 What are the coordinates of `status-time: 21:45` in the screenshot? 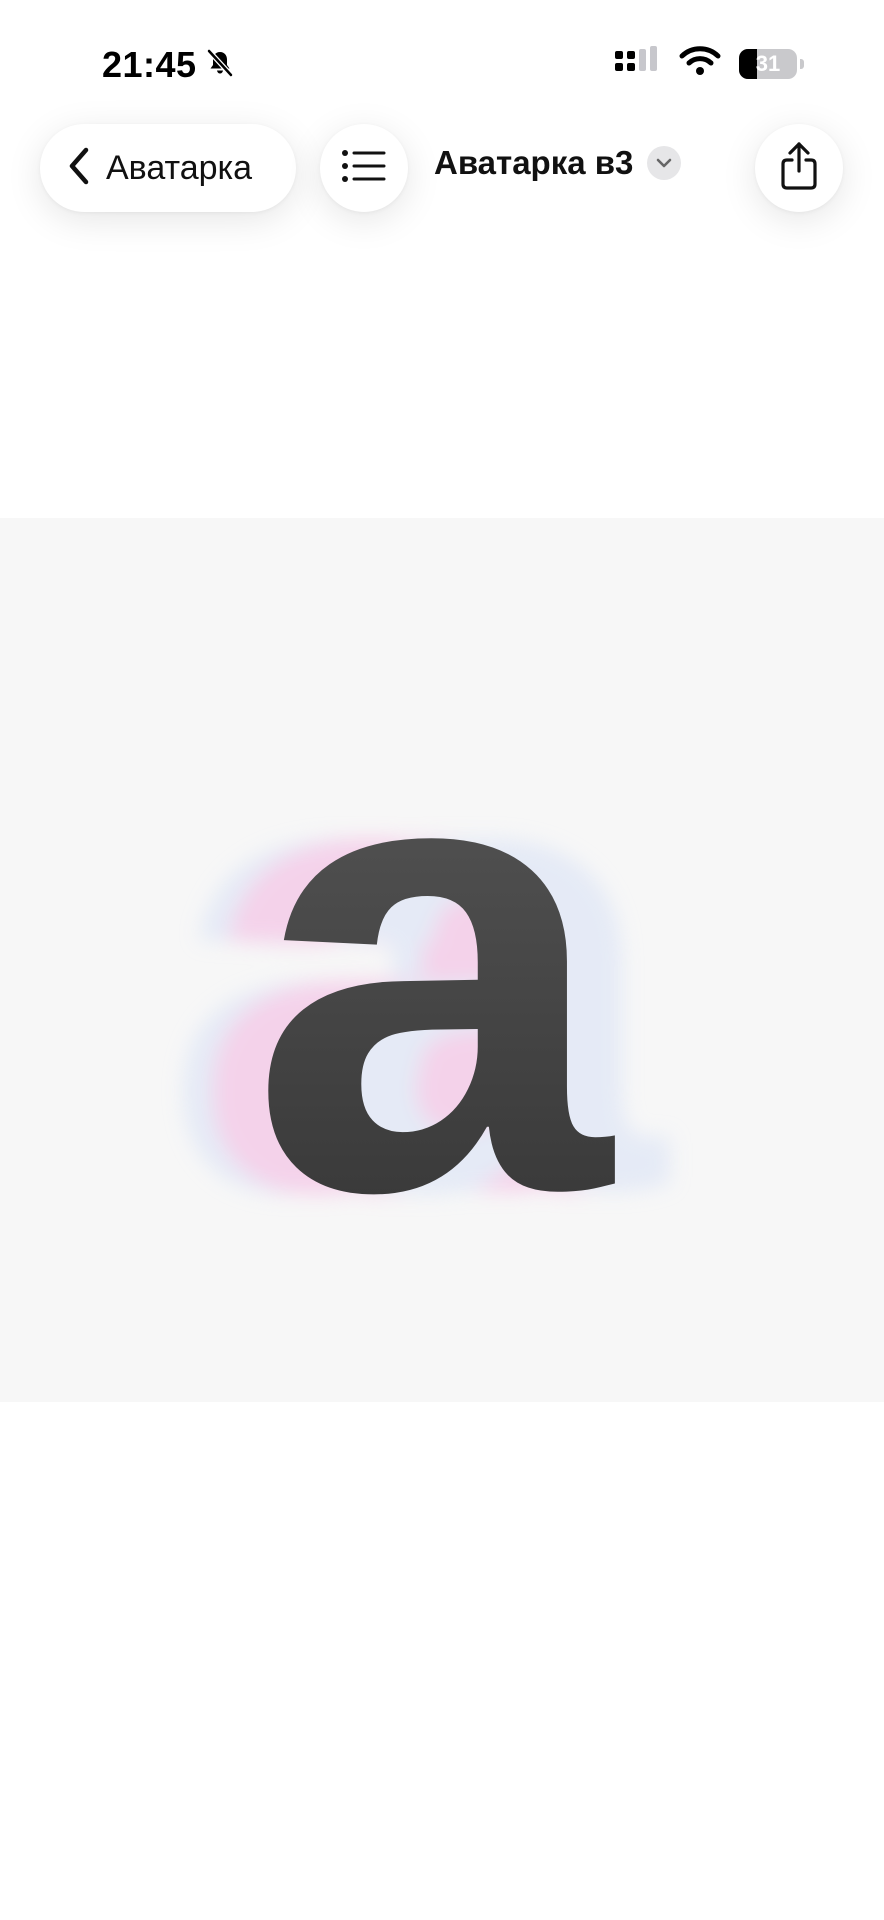 It's located at (149, 64).